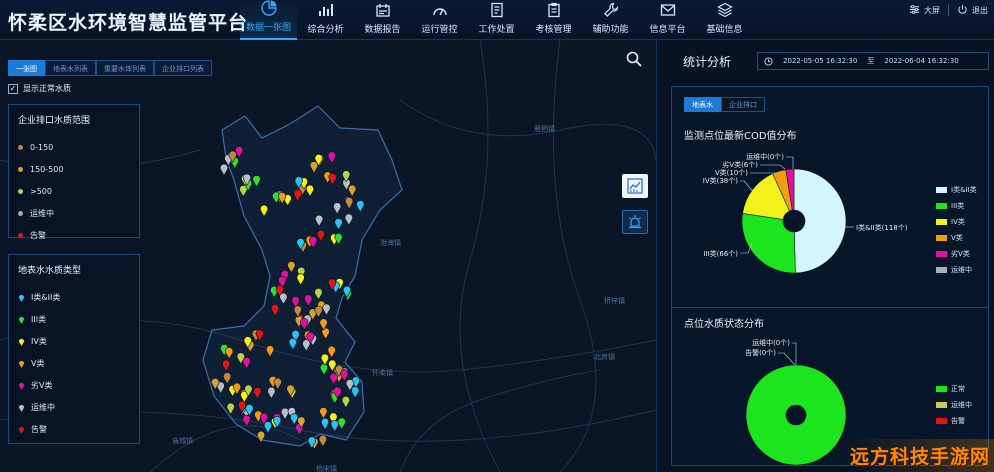 Image resolution: width=994 pixels, height=472 pixels. What do you see at coordinates (497, 10) in the screenshot?
I see `task-icon` at bounding box center [497, 10].